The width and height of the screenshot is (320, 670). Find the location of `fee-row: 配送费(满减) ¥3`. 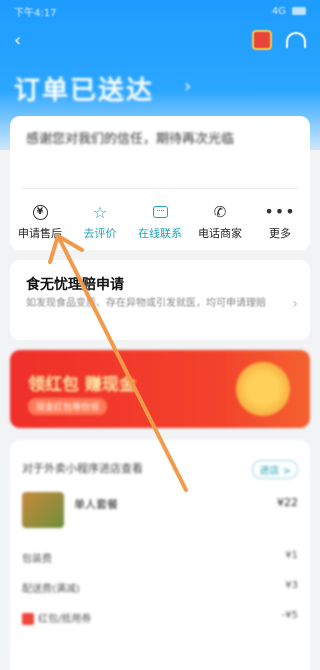

fee-row: 配送费(满减) ¥3 is located at coordinates (160, 587).